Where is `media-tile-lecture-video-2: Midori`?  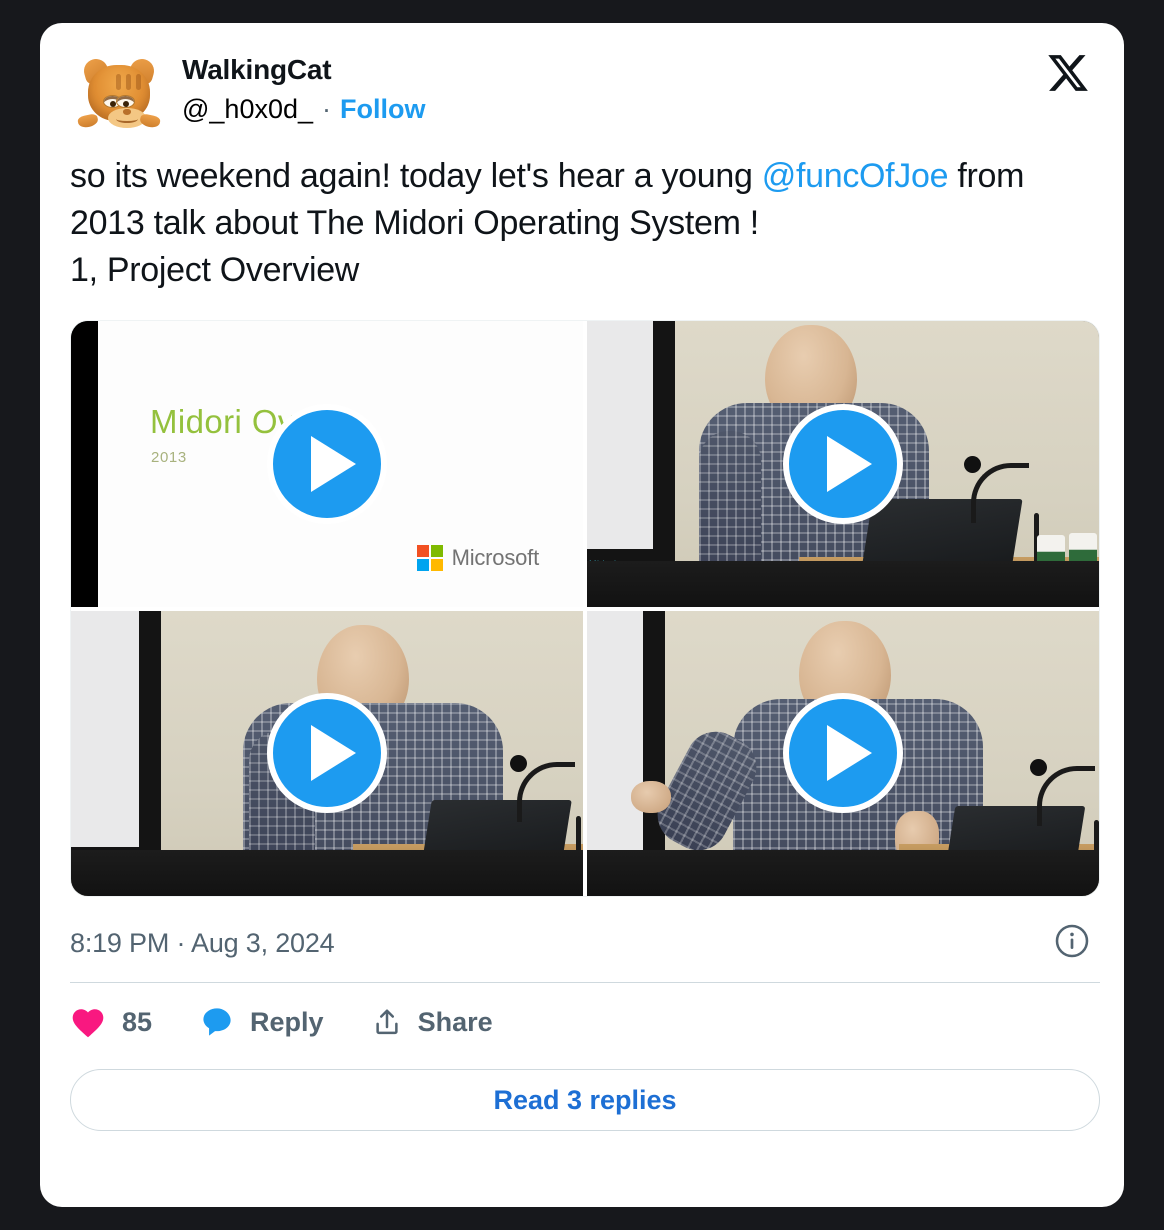
media-tile-lecture-video-2: Midori is located at coordinates (843, 464).